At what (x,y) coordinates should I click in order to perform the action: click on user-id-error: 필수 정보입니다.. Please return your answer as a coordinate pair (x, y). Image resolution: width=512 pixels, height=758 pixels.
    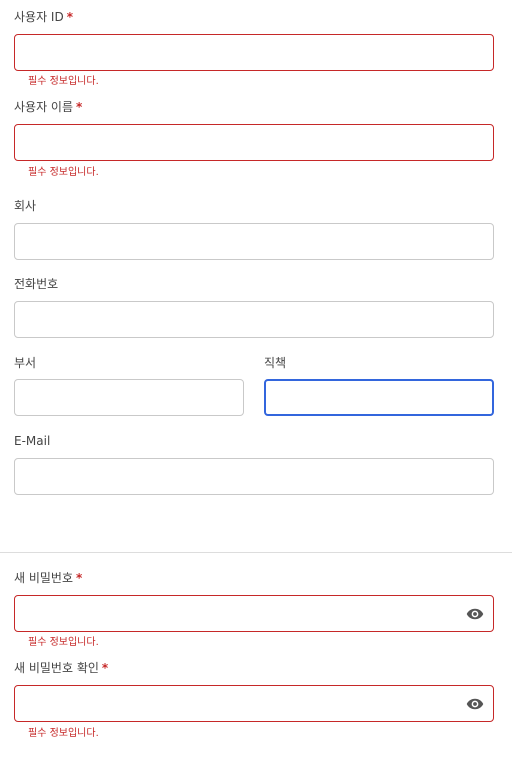
    Looking at the image, I should click on (63, 81).